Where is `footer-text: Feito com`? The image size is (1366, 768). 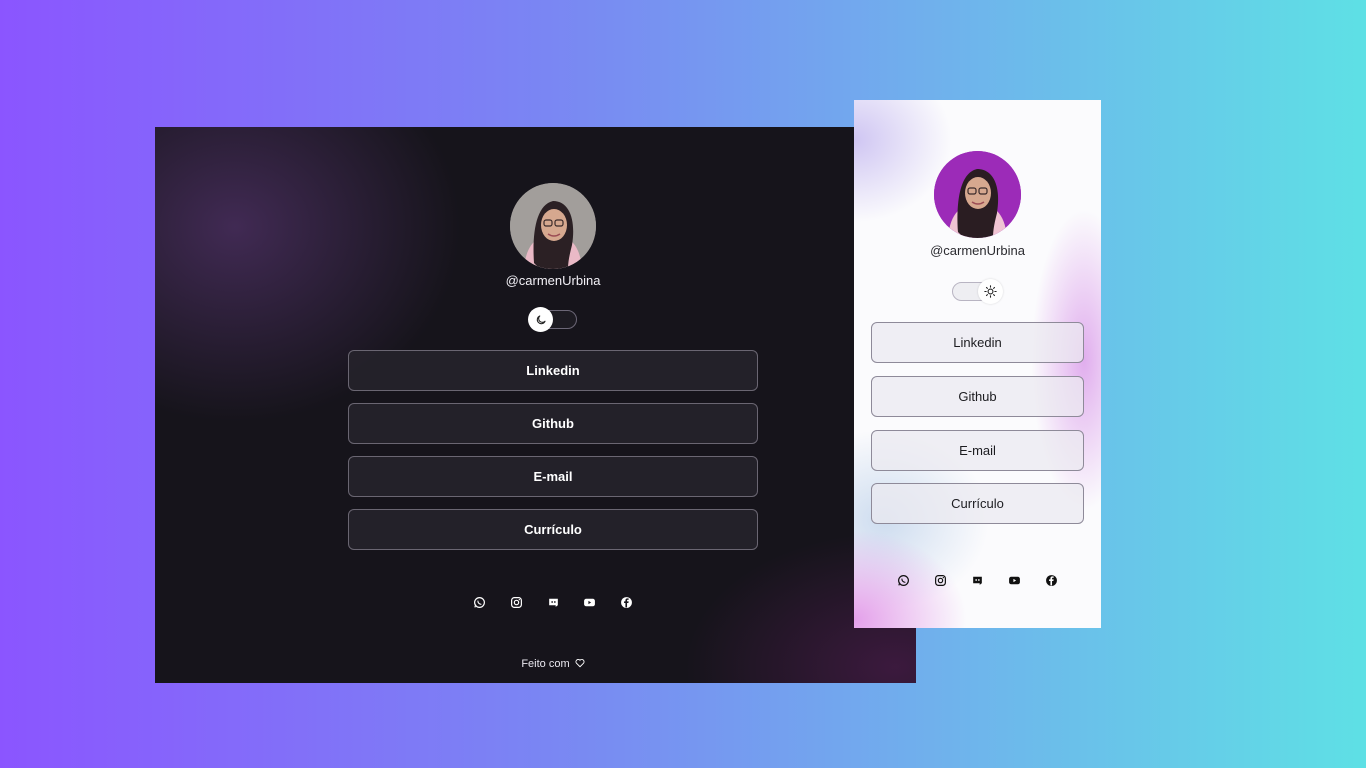 footer-text: Feito com is located at coordinates (545, 664).